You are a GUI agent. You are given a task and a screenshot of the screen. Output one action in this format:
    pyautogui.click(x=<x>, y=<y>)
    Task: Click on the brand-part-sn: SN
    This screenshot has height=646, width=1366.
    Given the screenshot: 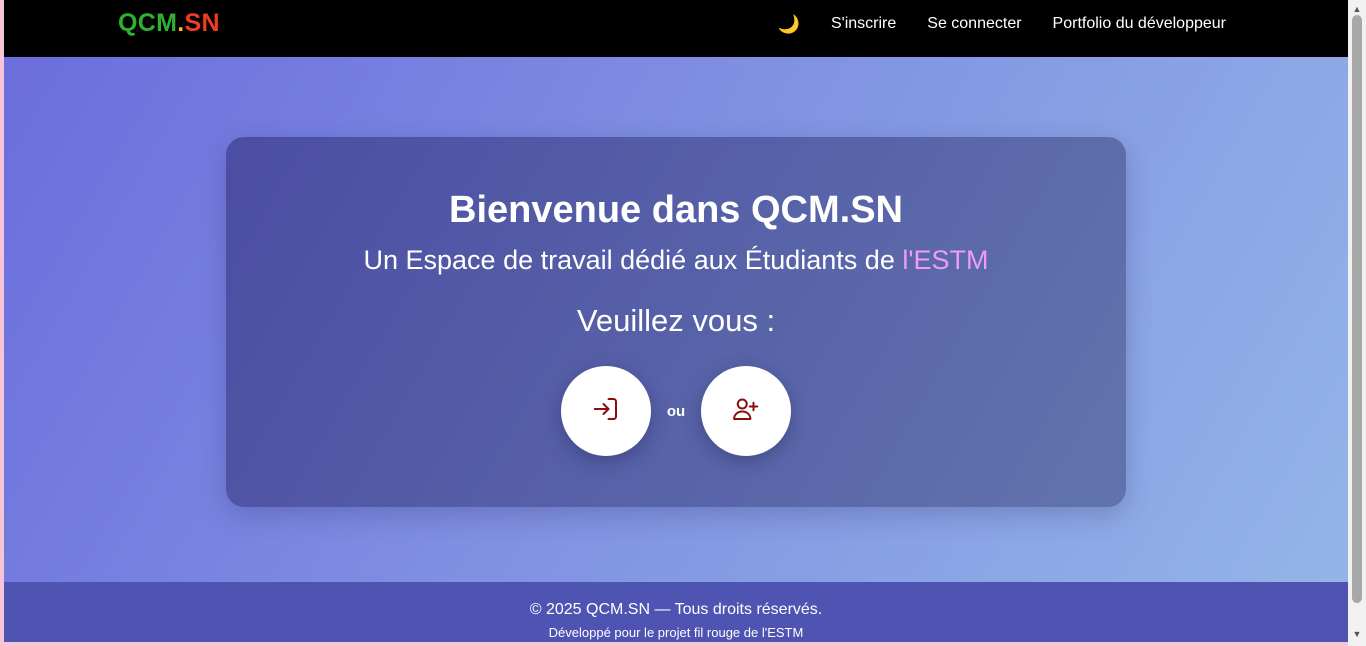 What is the action you would take?
    pyautogui.click(x=202, y=23)
    